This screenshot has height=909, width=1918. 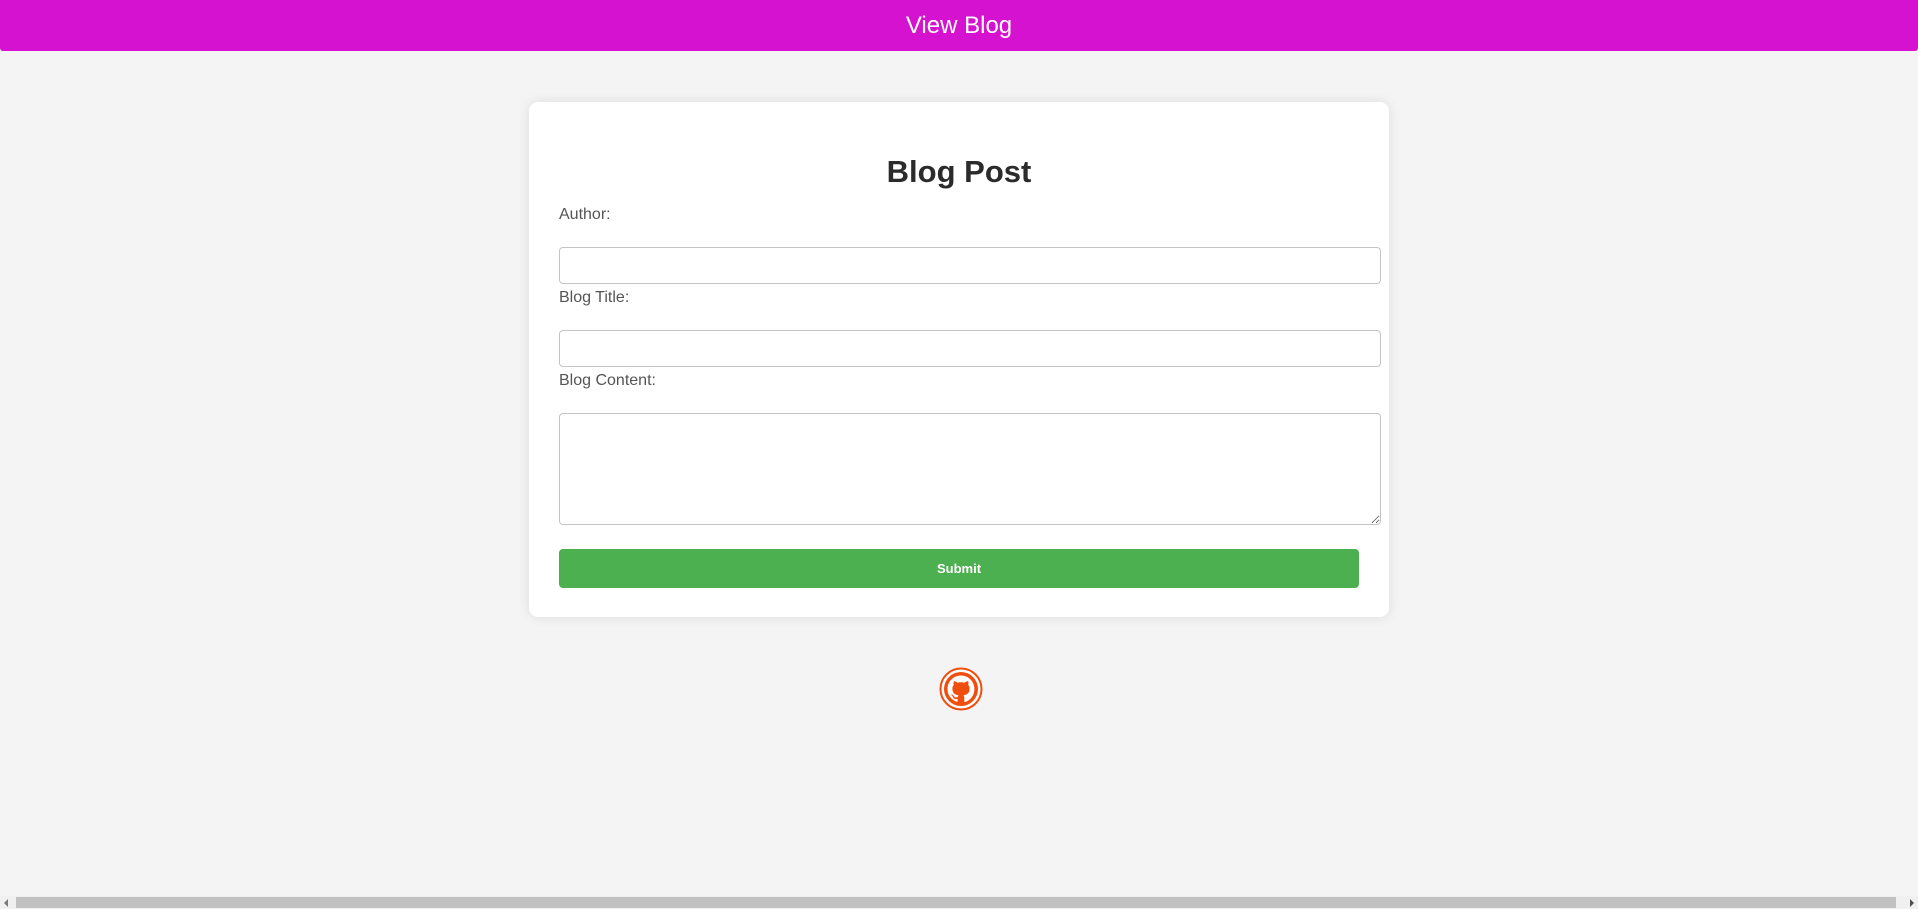 I want to click on author-label: Author:, so click(x=585, y=214).